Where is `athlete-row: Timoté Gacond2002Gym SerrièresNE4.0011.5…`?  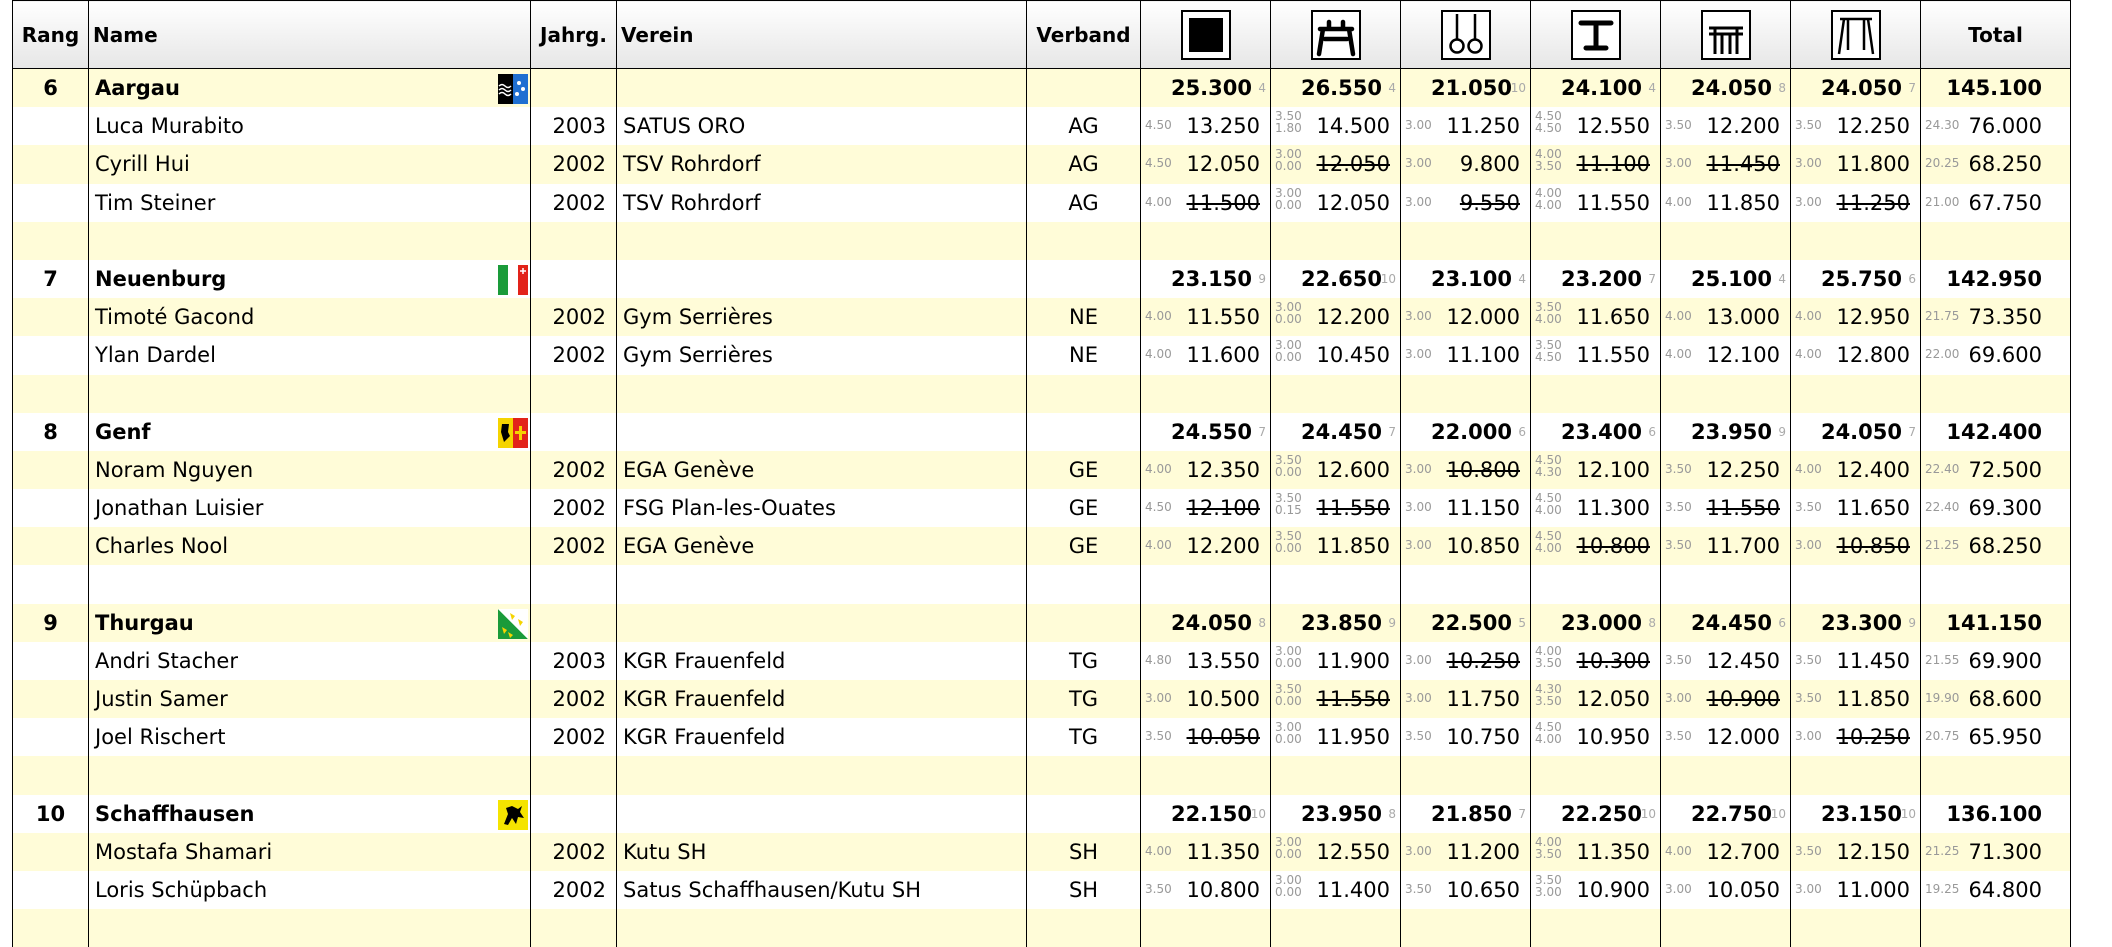
athlete-row: Timoté Gacond2002Gym SerrièresNE4.0011.5… is located at coordinates (1042, 317).